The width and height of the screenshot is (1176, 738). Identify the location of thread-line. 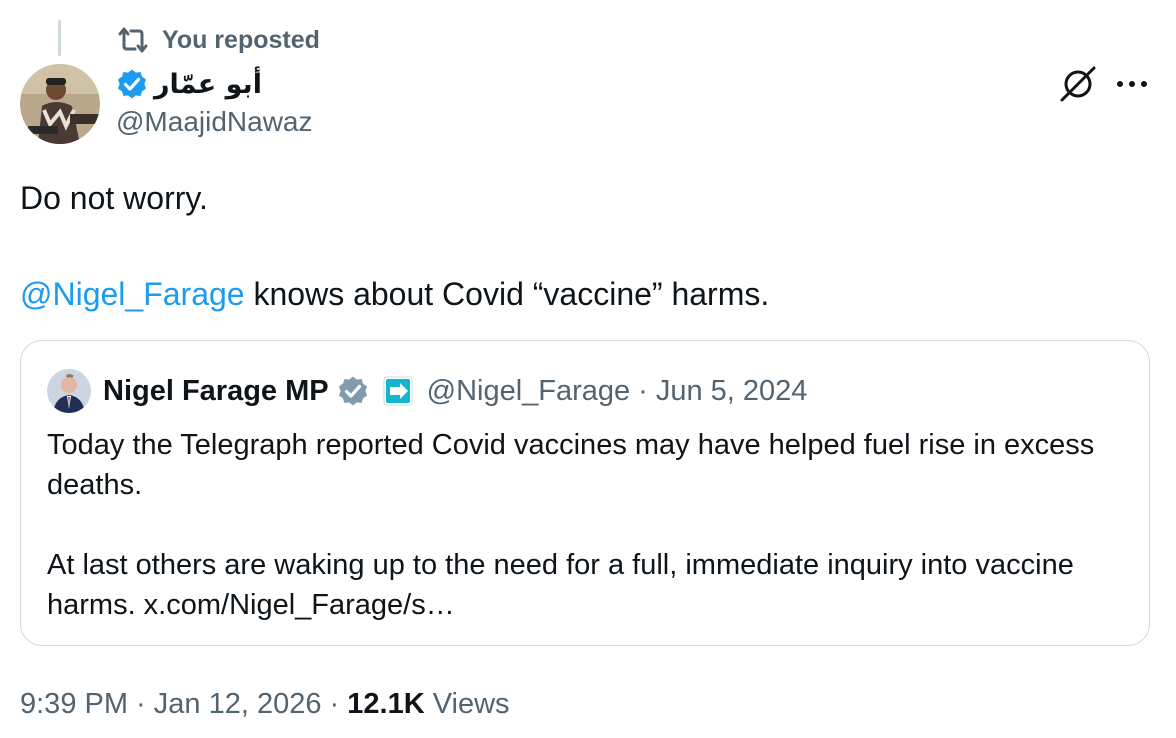
(59, 38).